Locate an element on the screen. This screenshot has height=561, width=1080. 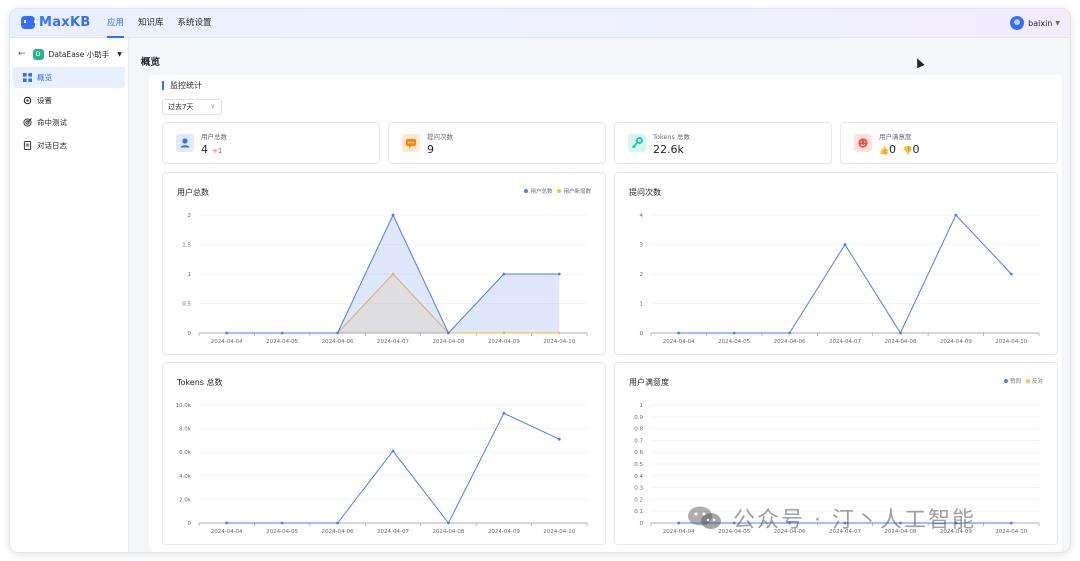
stat-value: 22.6k is located at coordinates (668, 149).